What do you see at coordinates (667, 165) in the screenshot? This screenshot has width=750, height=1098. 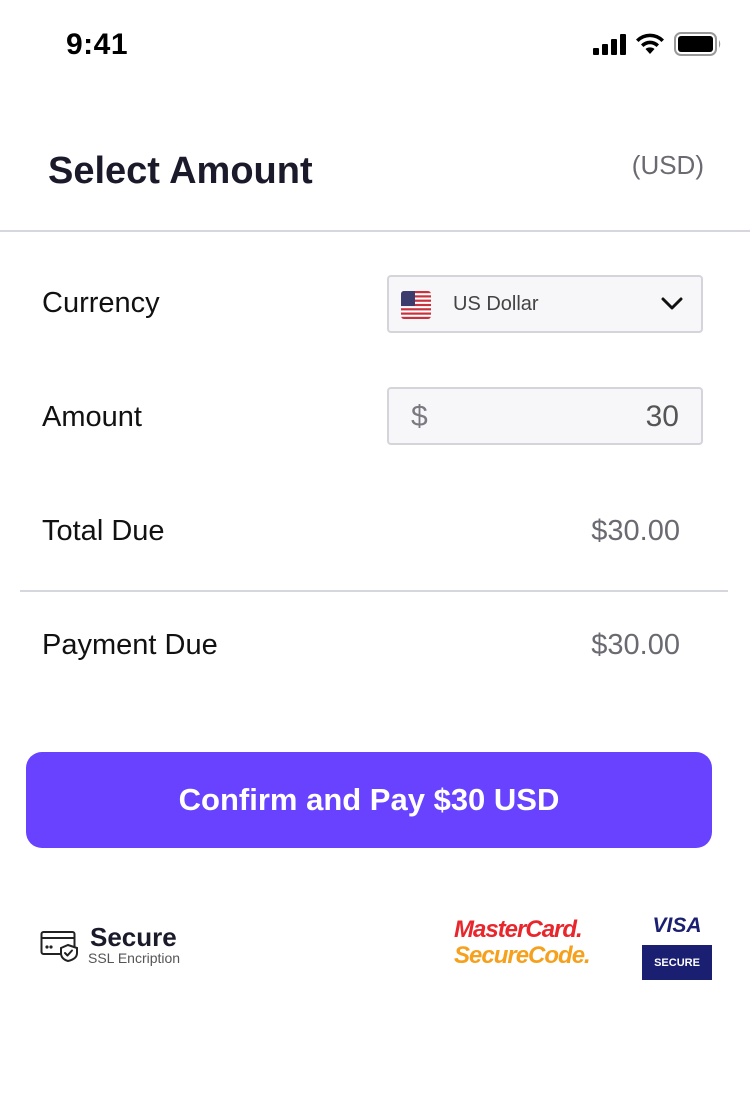 I see `currency-code-label: (USD)` at bounding box center [667, 165].